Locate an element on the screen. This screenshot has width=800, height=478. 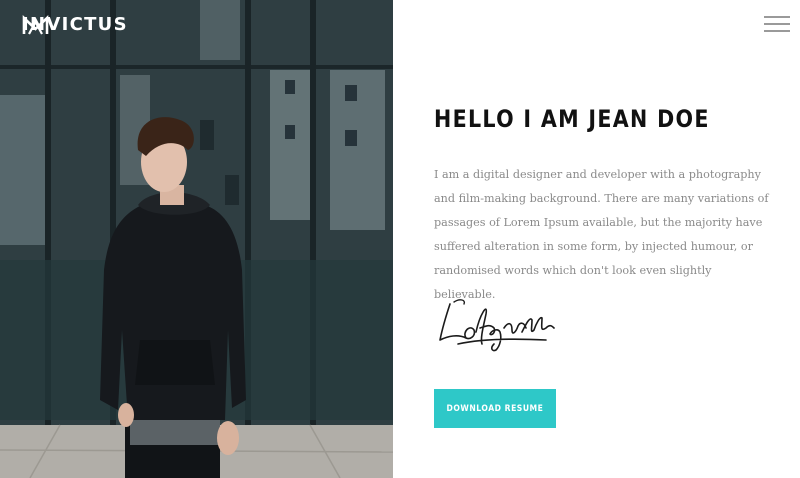
download-resume-label: DOWNLOAD RESUME is located at coordinates (495, 408).